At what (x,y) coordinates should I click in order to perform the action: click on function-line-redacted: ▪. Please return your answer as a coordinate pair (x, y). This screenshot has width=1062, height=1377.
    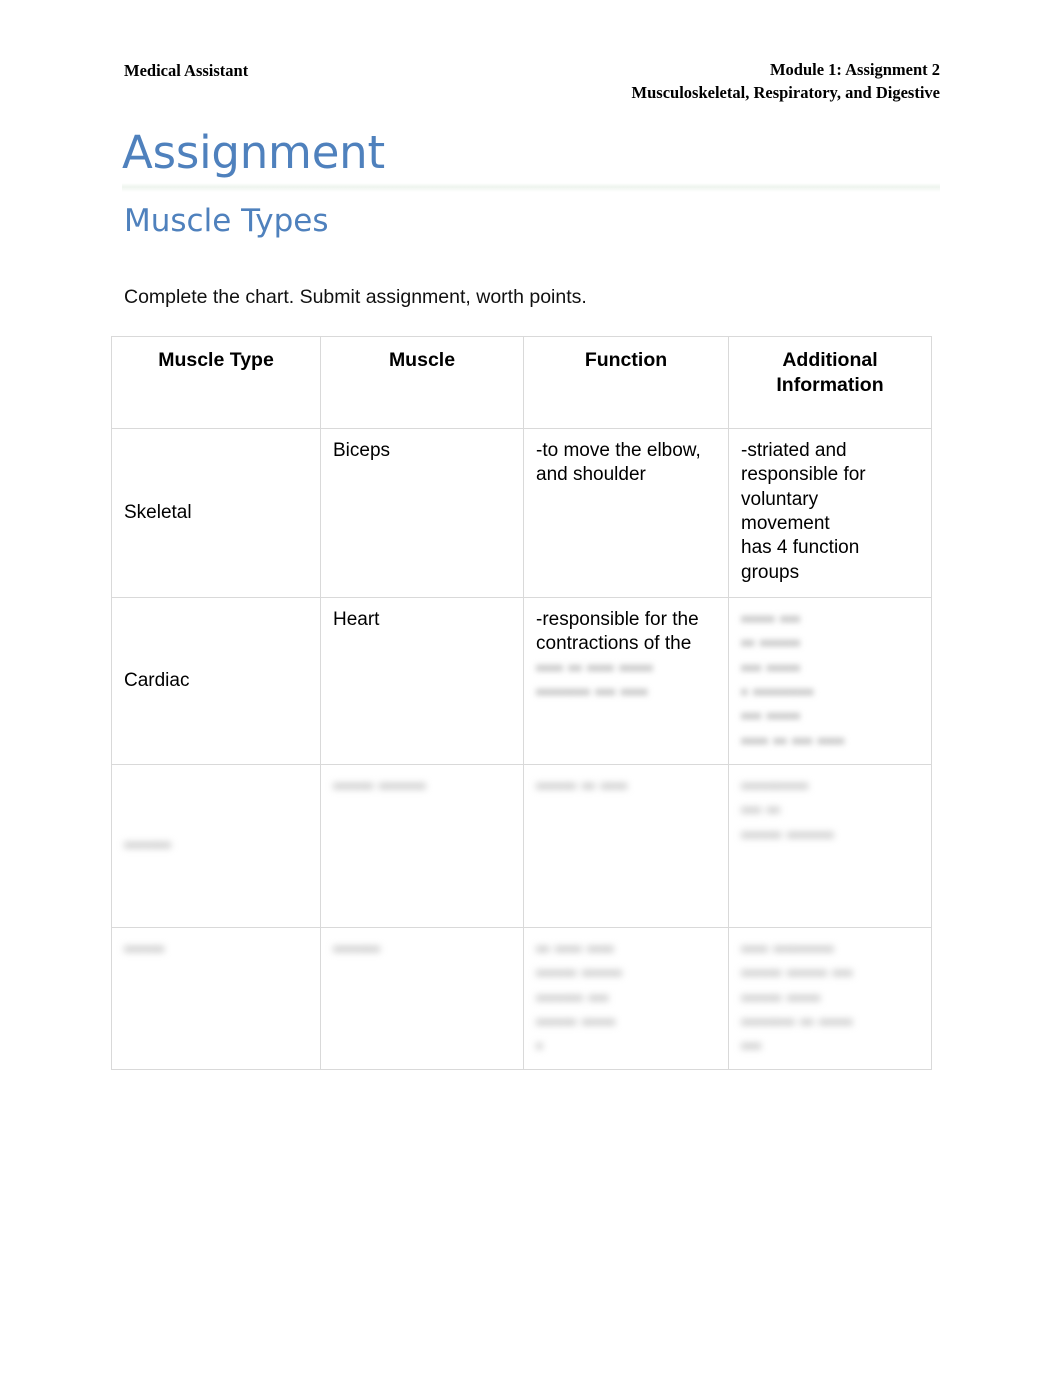
    Looking at the image, I should click on (539, 1047).